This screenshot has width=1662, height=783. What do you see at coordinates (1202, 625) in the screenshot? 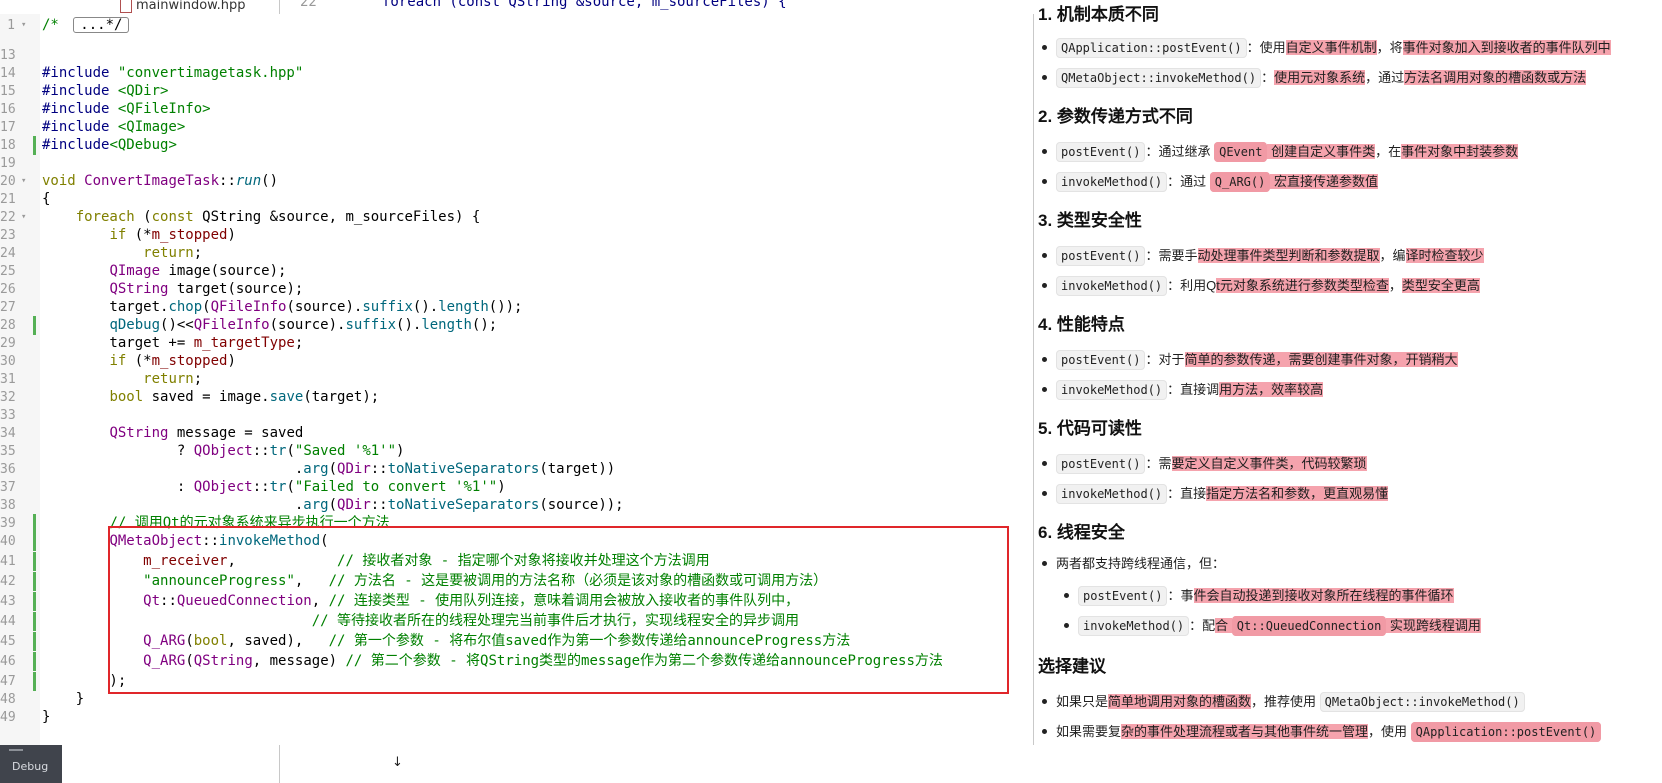
I see `list-text: ：配` at bounding box center [1202, 625].